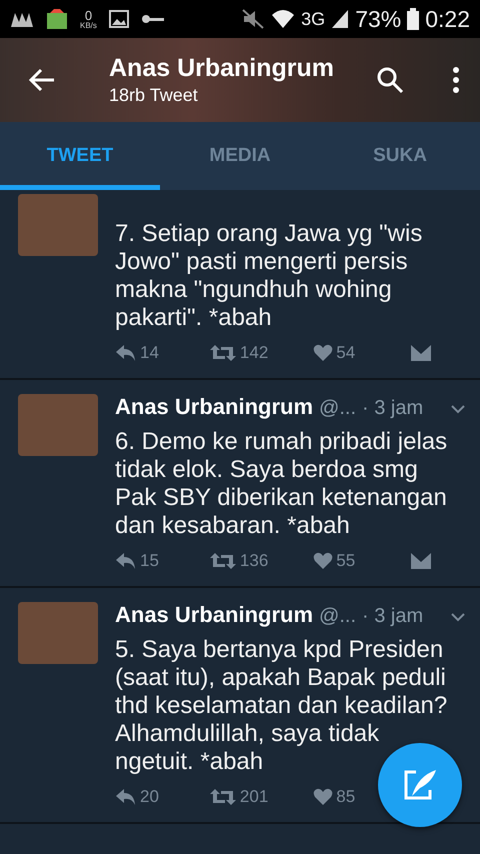  I want to click on tab: MEDIA, so click(240, 156).